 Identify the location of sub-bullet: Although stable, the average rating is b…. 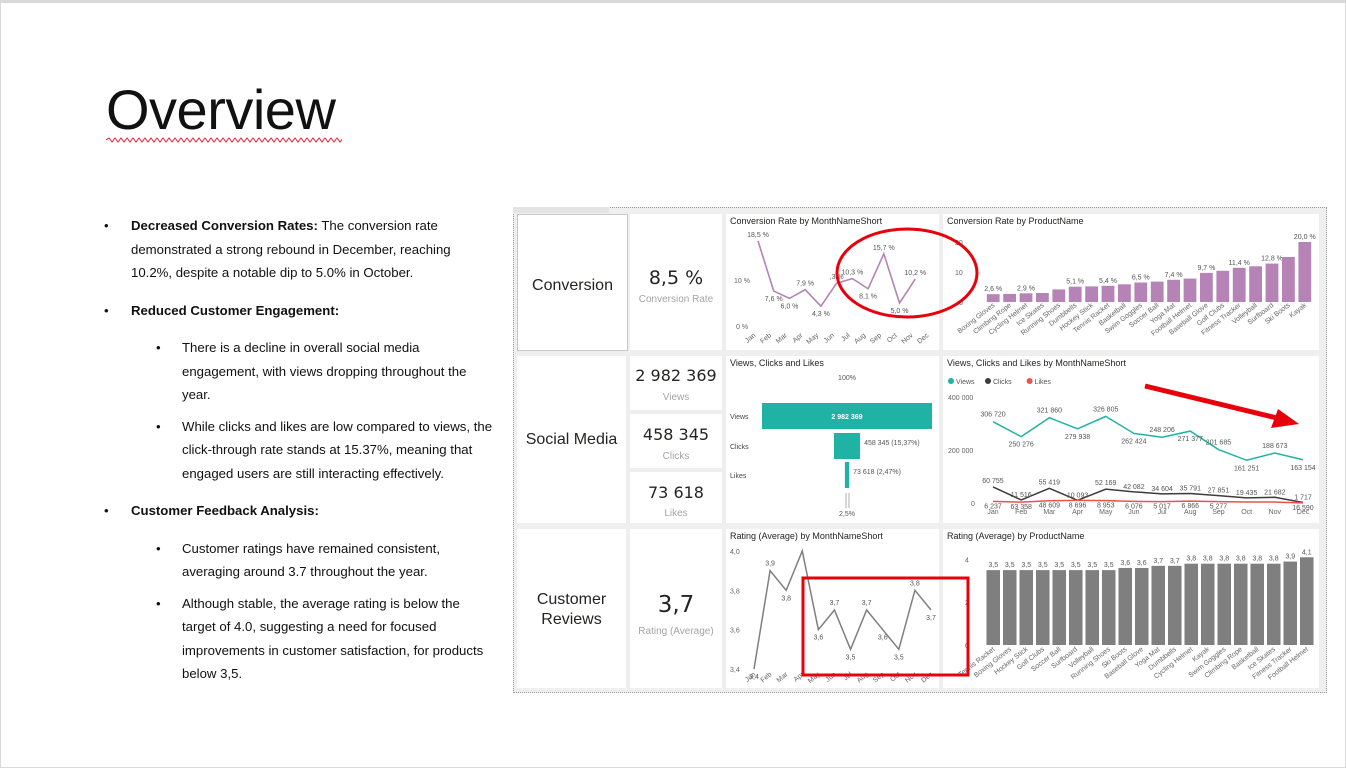
(299, 639).